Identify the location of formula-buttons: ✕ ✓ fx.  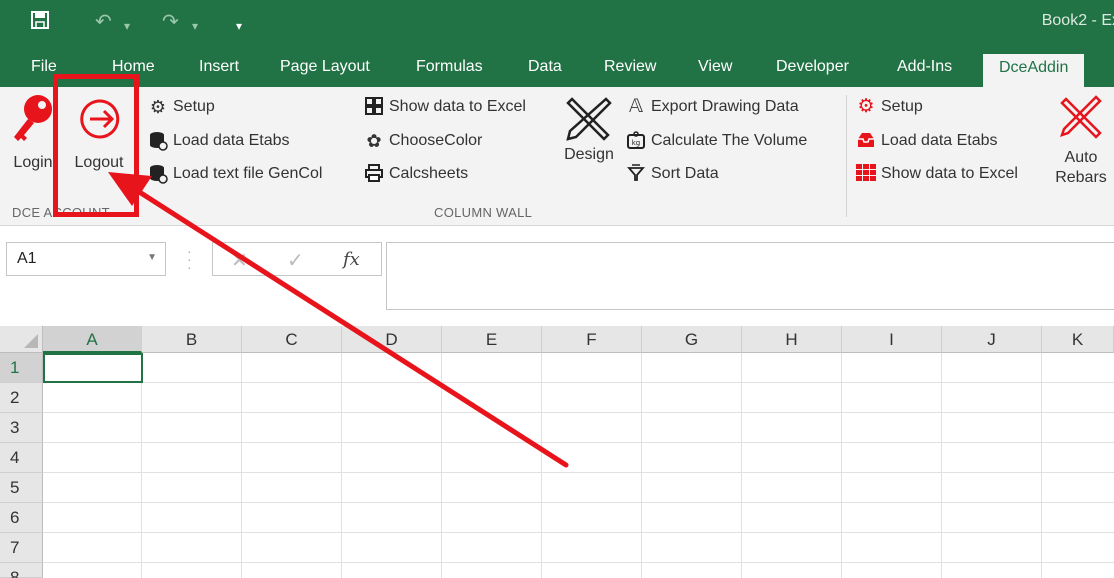
(297, 259).